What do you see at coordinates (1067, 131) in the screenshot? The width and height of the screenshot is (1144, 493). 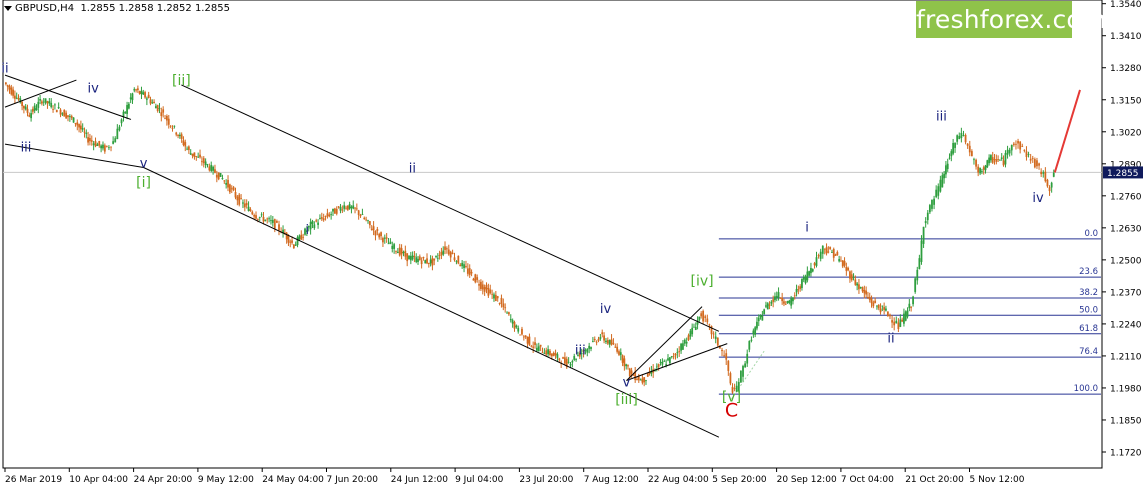 I see `forecast-arrow` at bounding box center [1067, 131].